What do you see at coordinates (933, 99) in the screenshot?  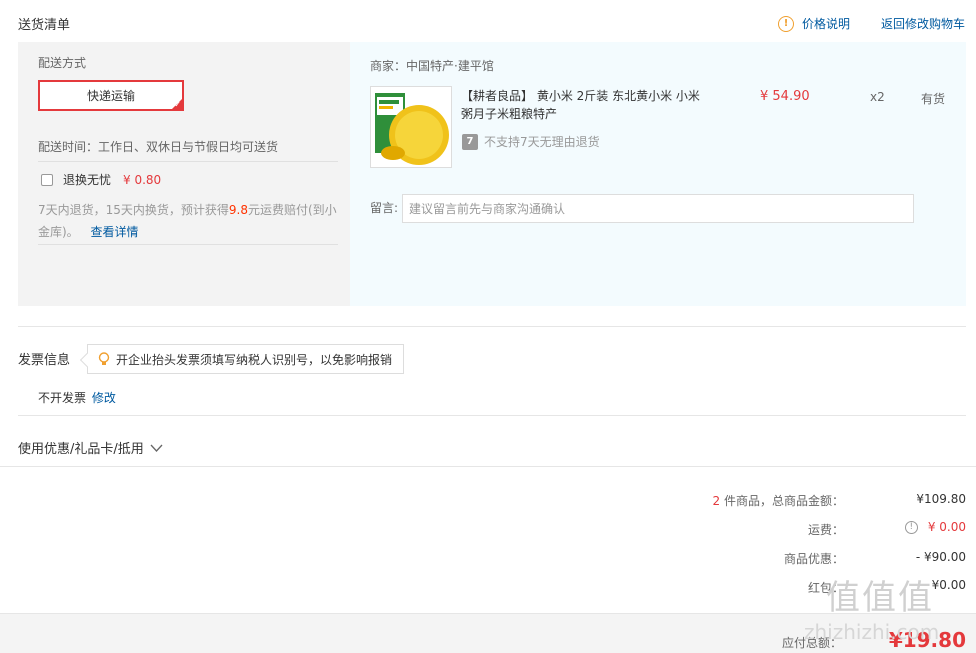 I see `product-stock: 有货` at bounding box center [933, 99].